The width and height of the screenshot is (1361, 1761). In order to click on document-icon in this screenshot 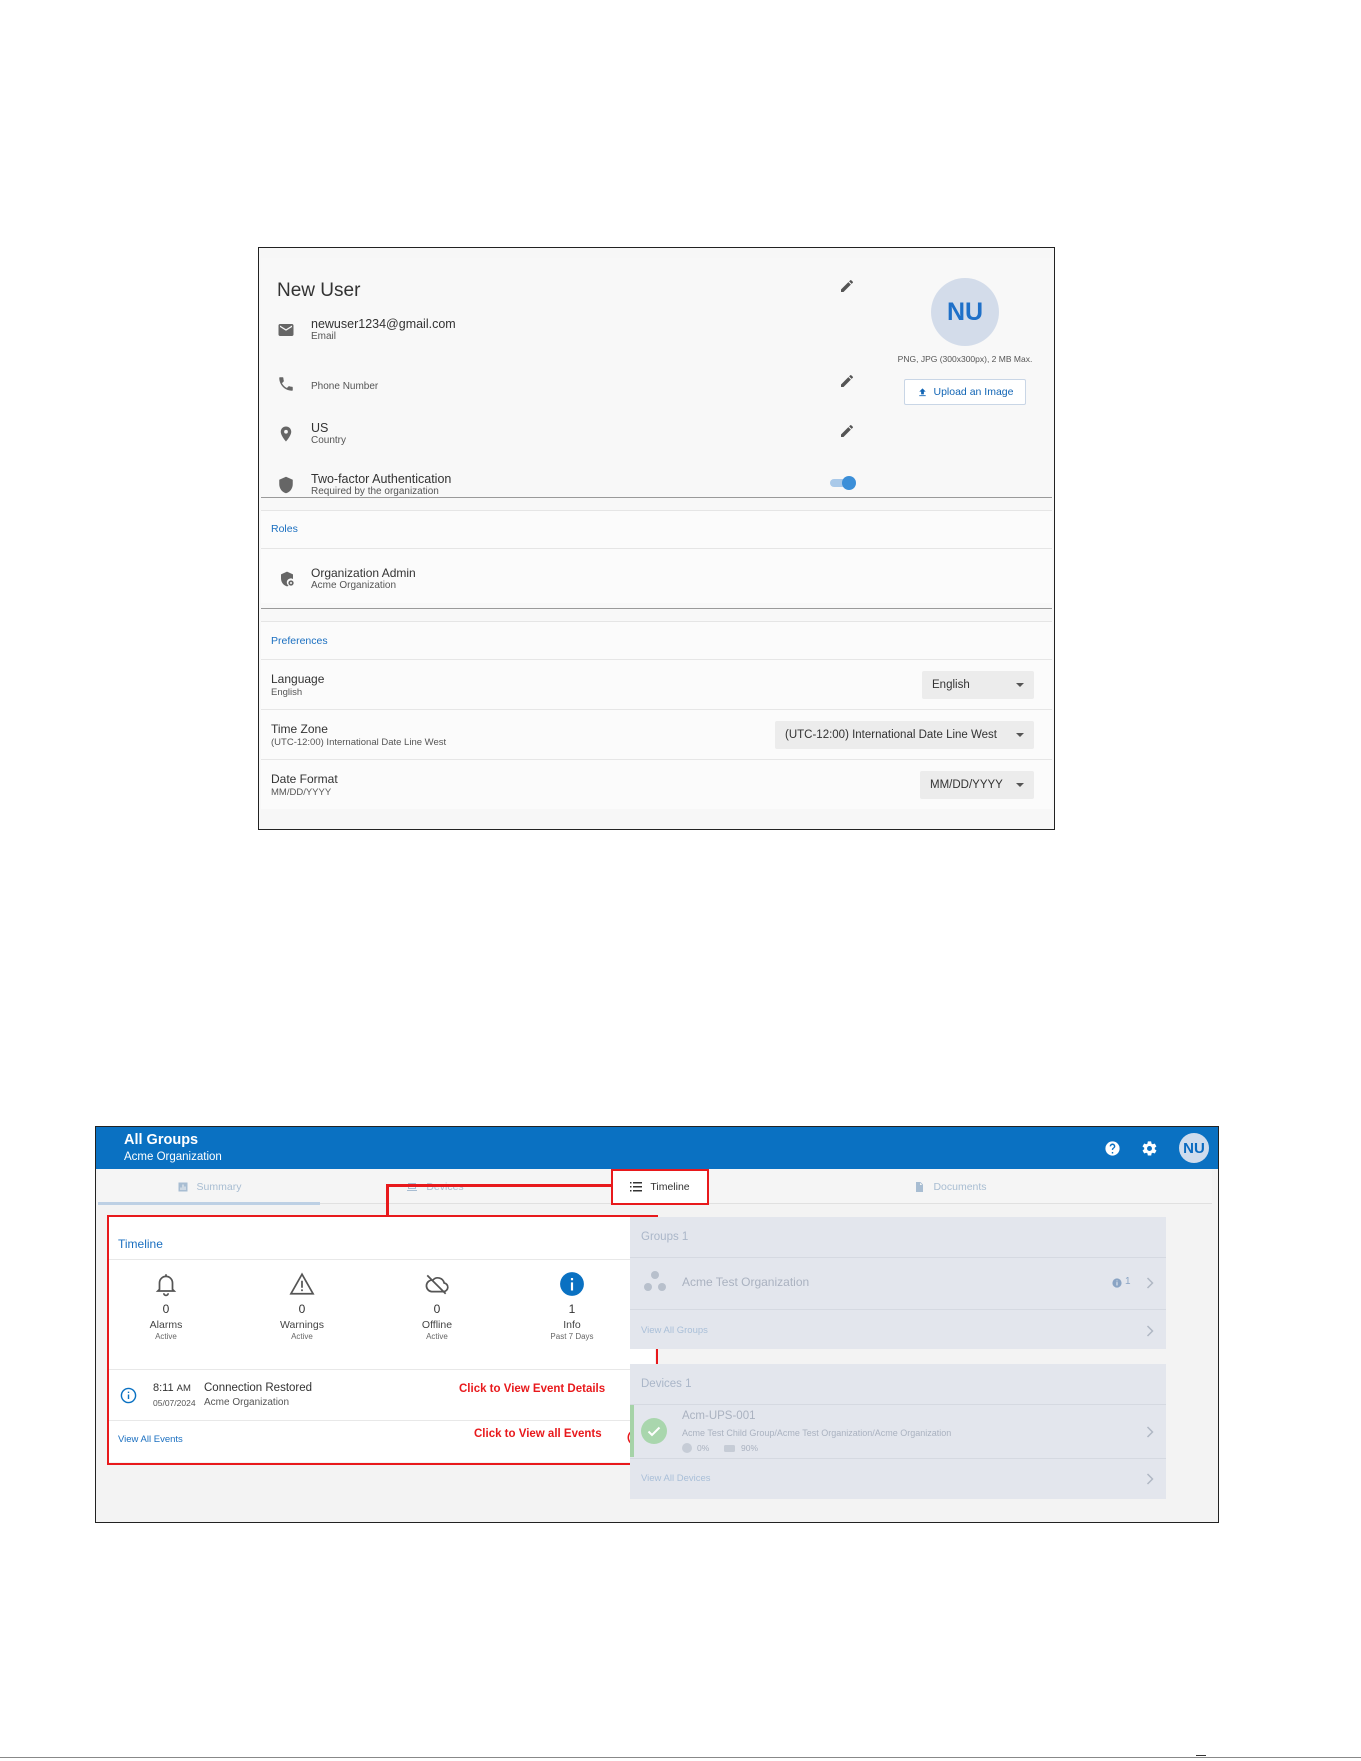, I will do `click(920, 1186)`.